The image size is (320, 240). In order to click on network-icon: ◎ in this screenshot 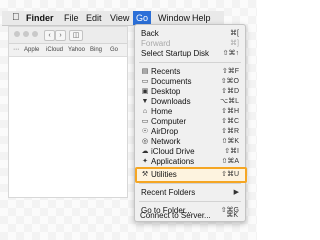, I will do `click(145, 141)`.